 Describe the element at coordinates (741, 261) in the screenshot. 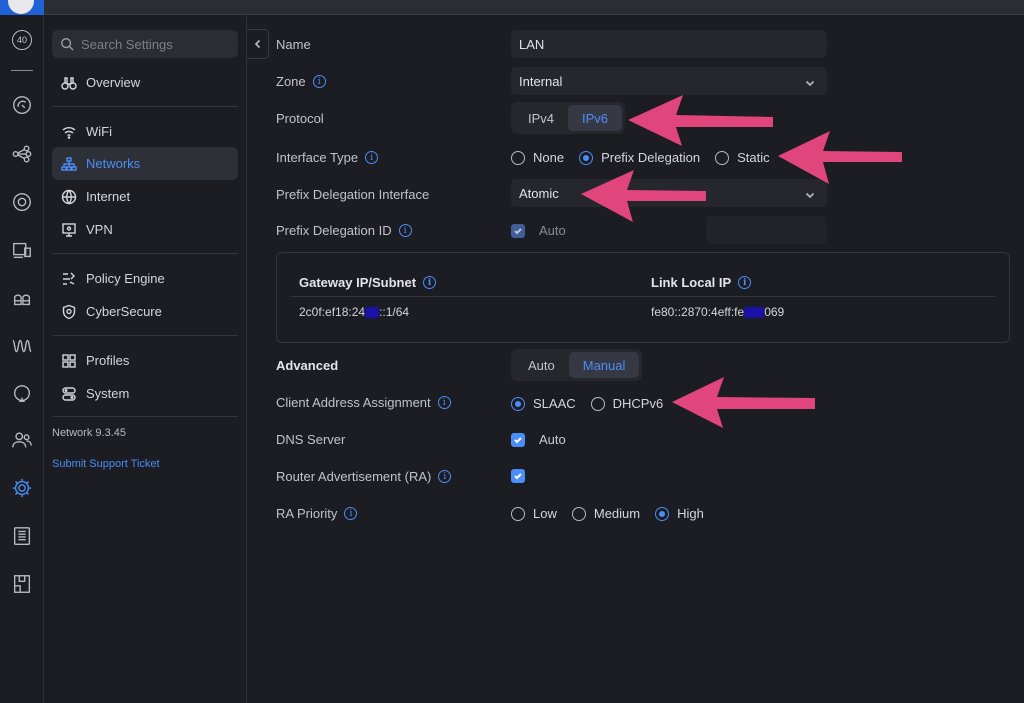

I see `annotation-arrows` at that location.